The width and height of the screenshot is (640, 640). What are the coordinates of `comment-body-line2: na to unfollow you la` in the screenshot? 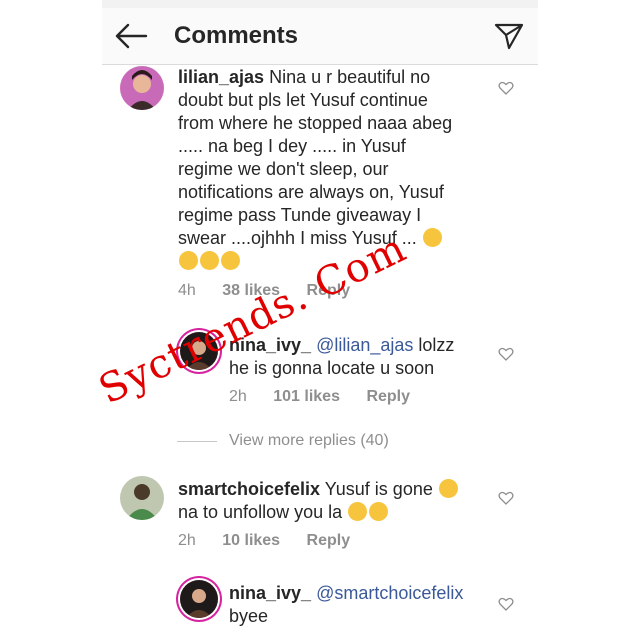 It's located at (260, 512).